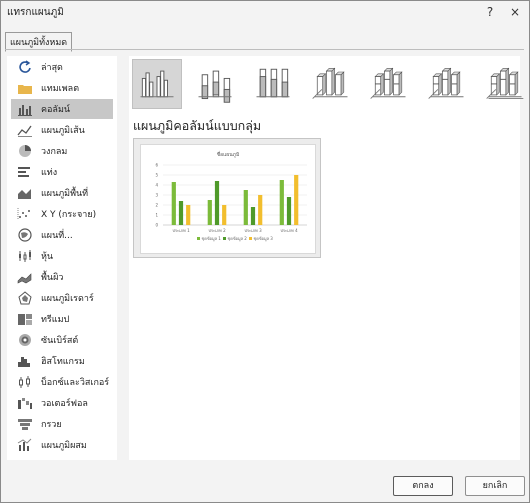  What do you see at coordinates (423, 486) in the screenshot?
I see `ok-button: ตกลง` at bounding box center [423, 486].